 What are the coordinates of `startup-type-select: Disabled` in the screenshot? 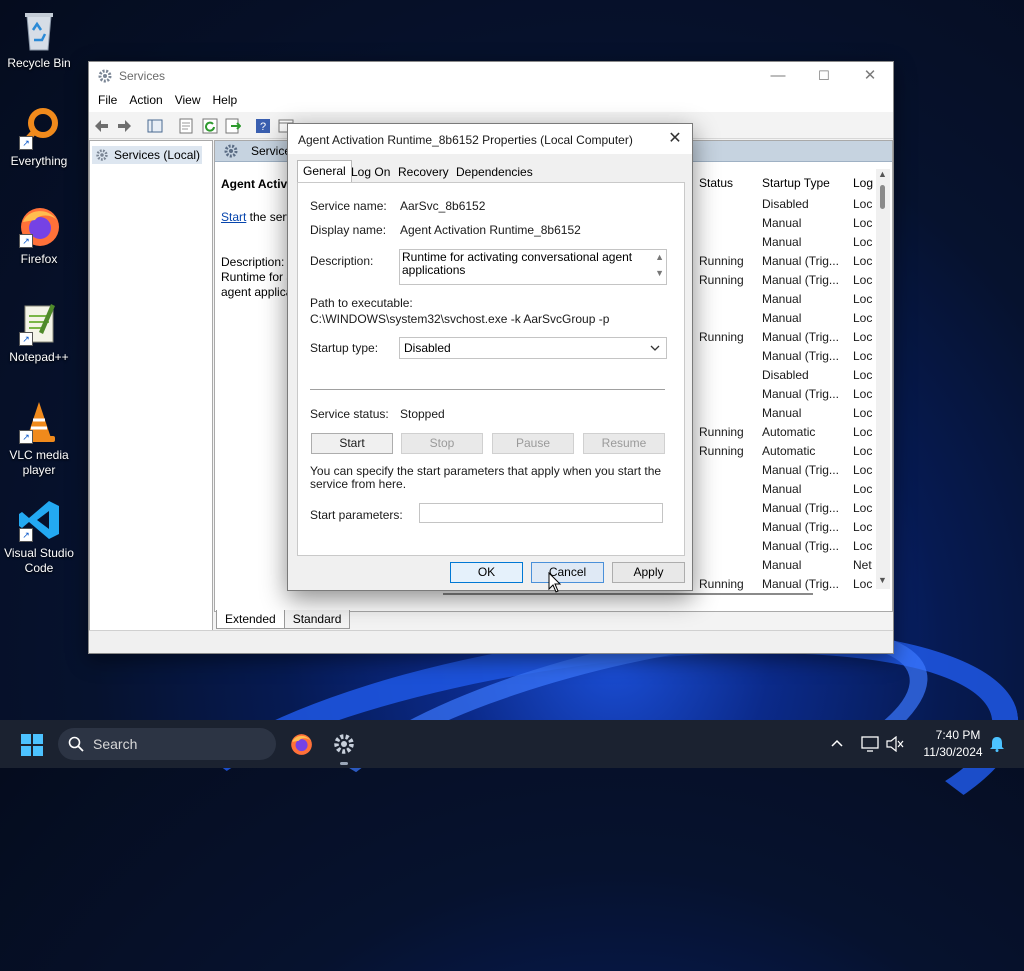 It's located at (533, 348).